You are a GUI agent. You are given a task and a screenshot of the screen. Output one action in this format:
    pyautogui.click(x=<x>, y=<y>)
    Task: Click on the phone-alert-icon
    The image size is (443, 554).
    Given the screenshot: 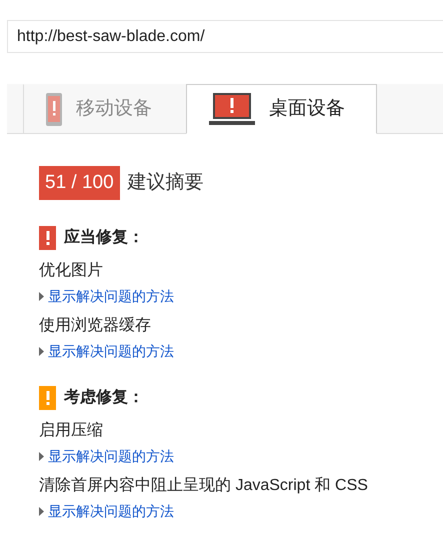 What is the action you would take?
    pyautogui.click(x=54, y=109)
    